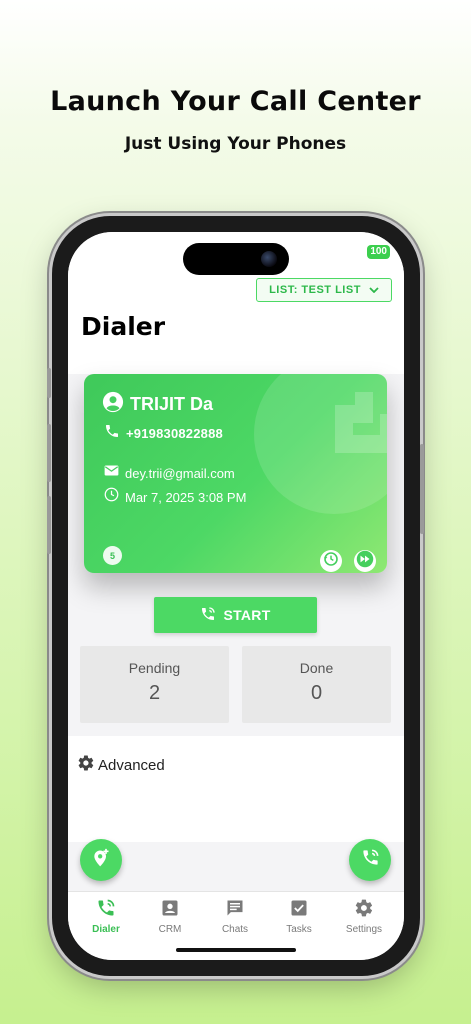 This screenshot has width=471, height=1024. I want to click on dialer-icon, so click(106, 909).